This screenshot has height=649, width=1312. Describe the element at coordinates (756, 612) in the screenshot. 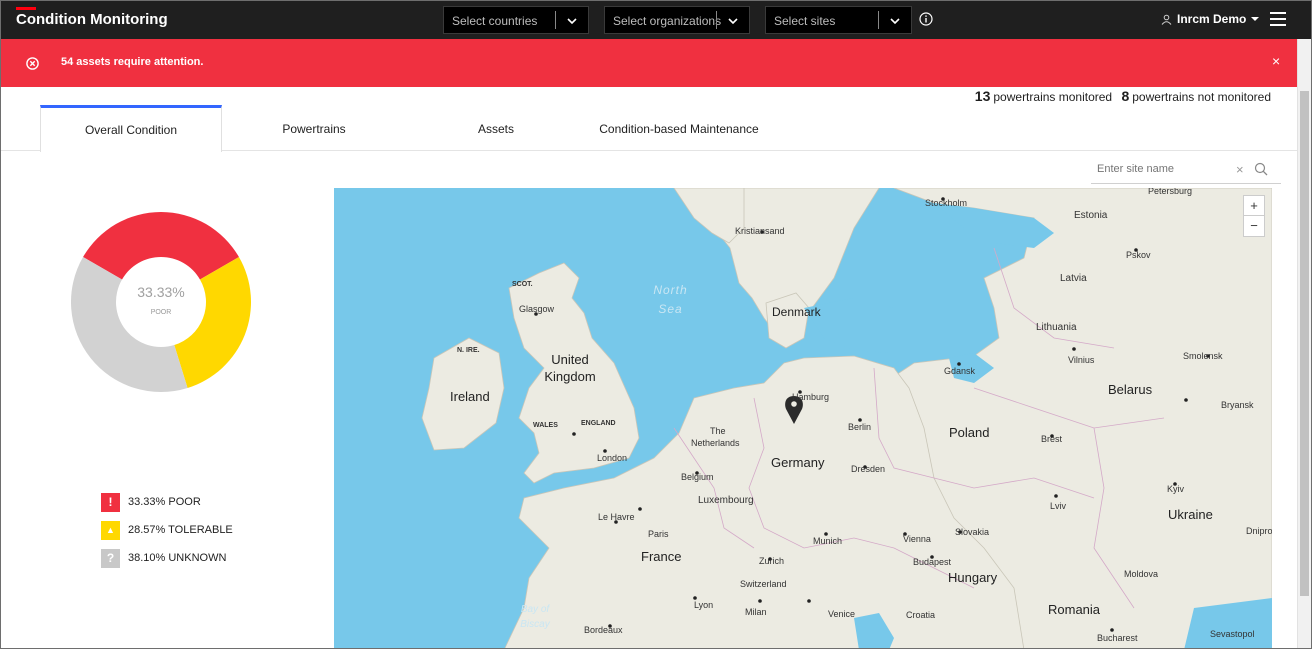

I see `map-label: Milan` at that location.